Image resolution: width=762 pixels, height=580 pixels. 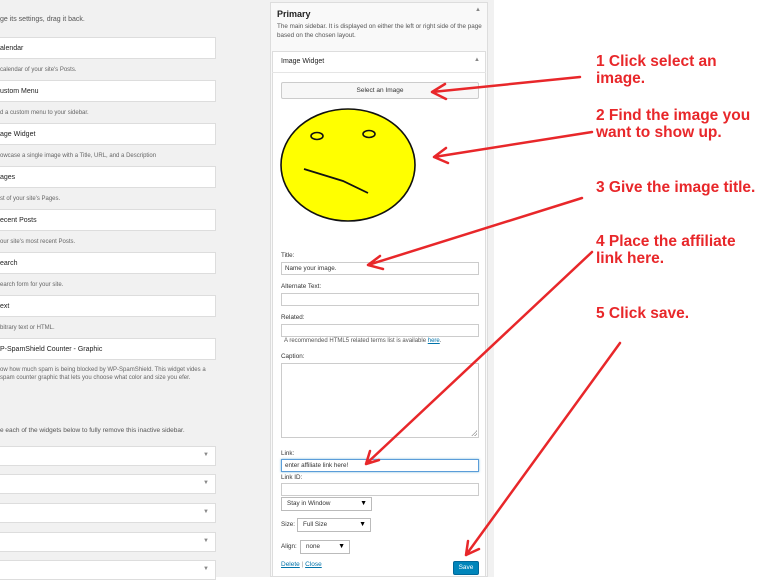 What do you see at coordinates (325, 547) in the screenshot?
I see `align-select: none ▼` at bounding box center [325, 547].